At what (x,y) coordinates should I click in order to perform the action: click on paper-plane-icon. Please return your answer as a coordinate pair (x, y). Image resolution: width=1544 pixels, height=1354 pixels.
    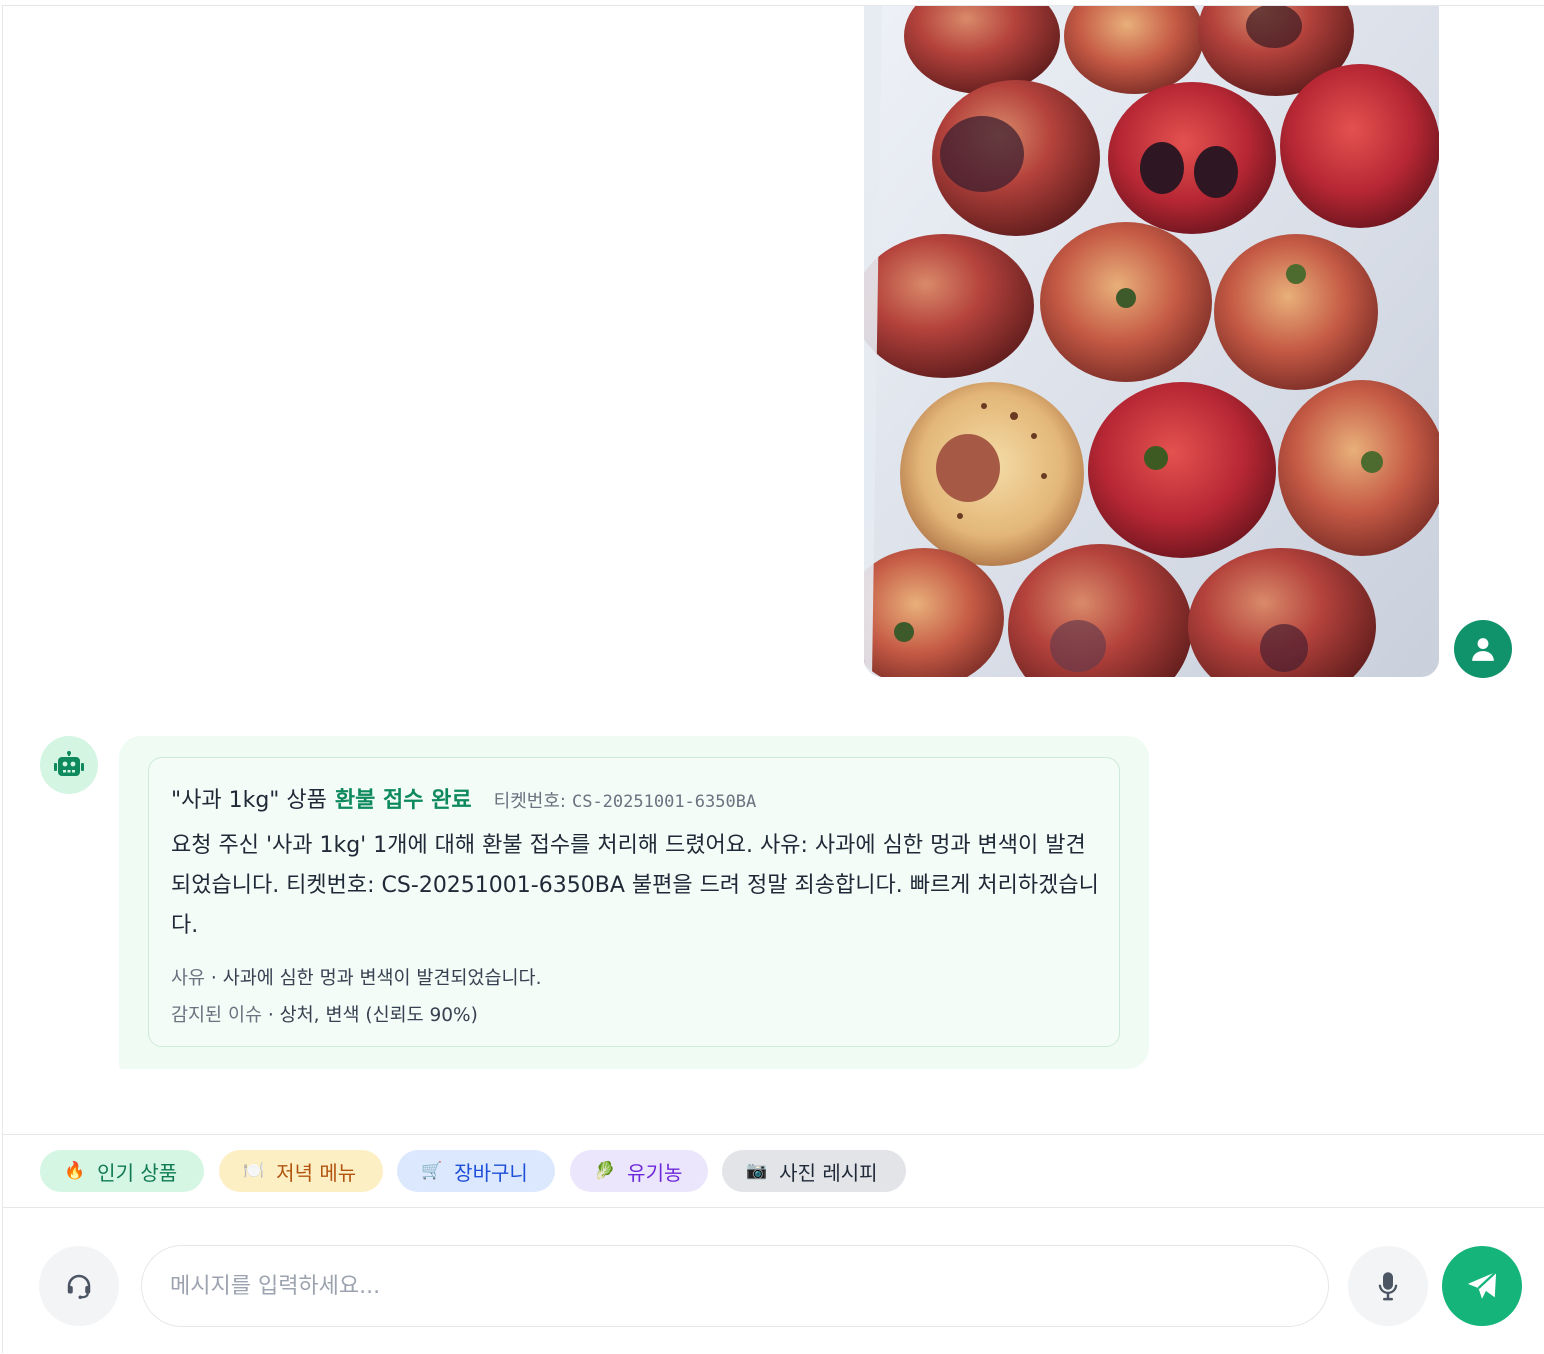
    Looking at the image, I should click on (1482, 1284).